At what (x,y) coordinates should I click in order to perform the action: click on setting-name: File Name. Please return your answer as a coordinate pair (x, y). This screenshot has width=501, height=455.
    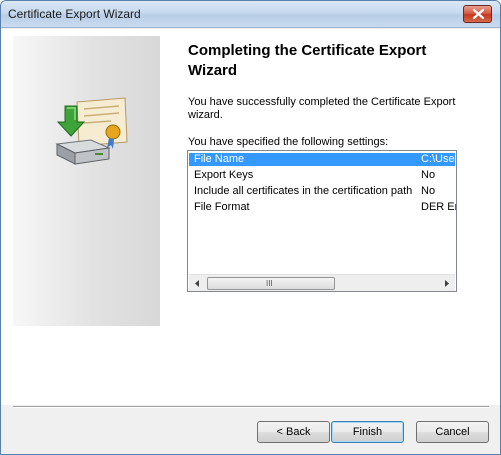
    Looking at the image, I should click on (219, 159).